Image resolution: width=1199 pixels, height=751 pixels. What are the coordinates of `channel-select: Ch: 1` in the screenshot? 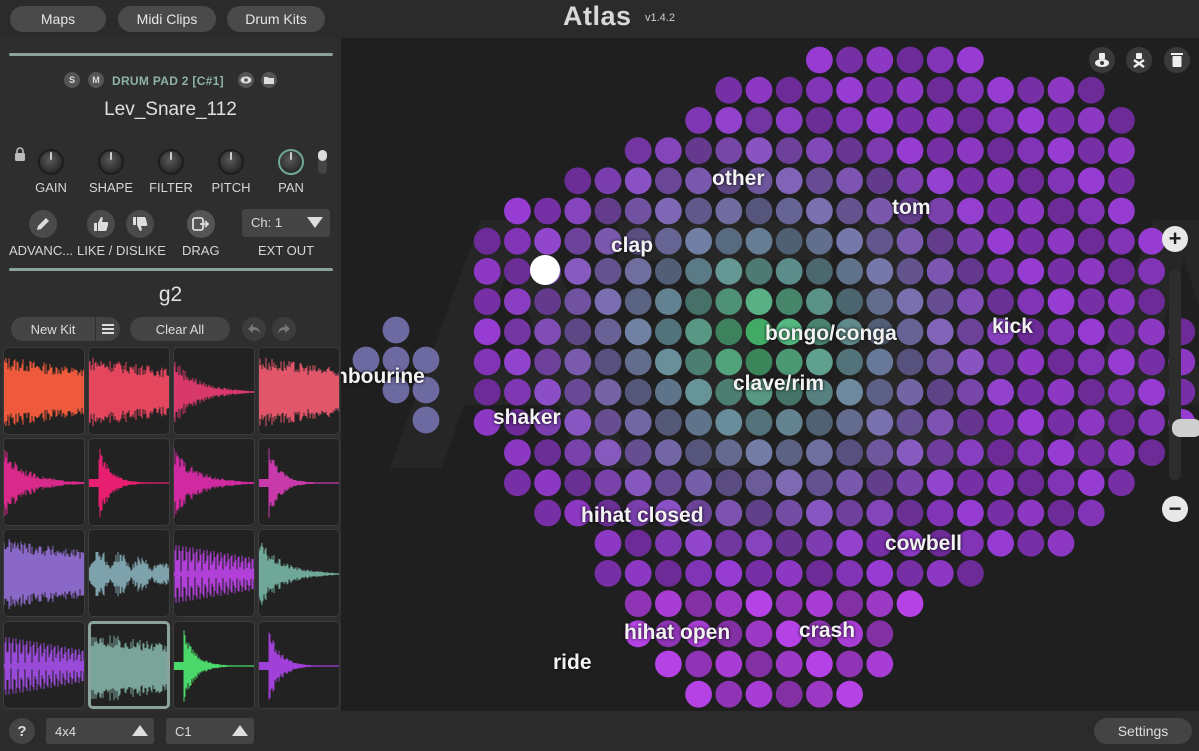 It's located at (286, 223).